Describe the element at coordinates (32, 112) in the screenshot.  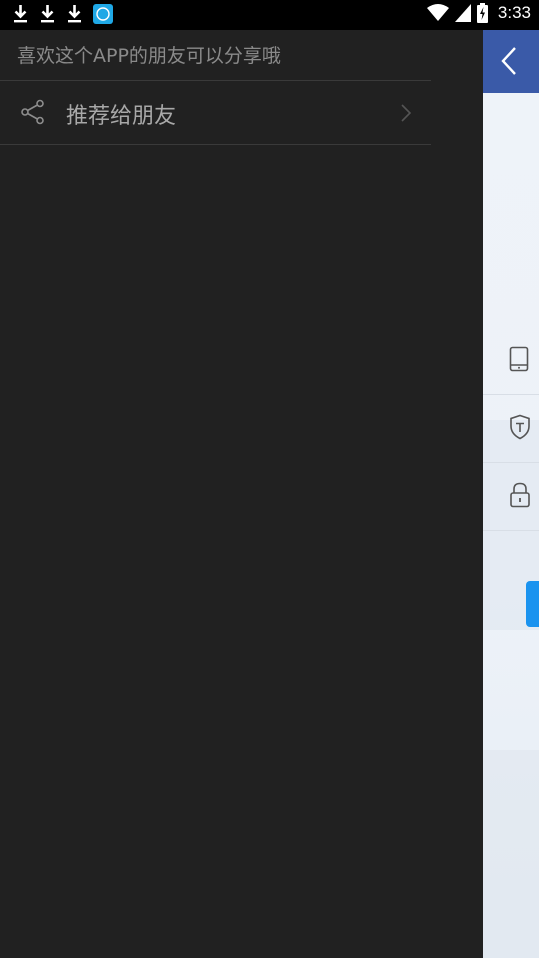
I see `share-icon` at that location.